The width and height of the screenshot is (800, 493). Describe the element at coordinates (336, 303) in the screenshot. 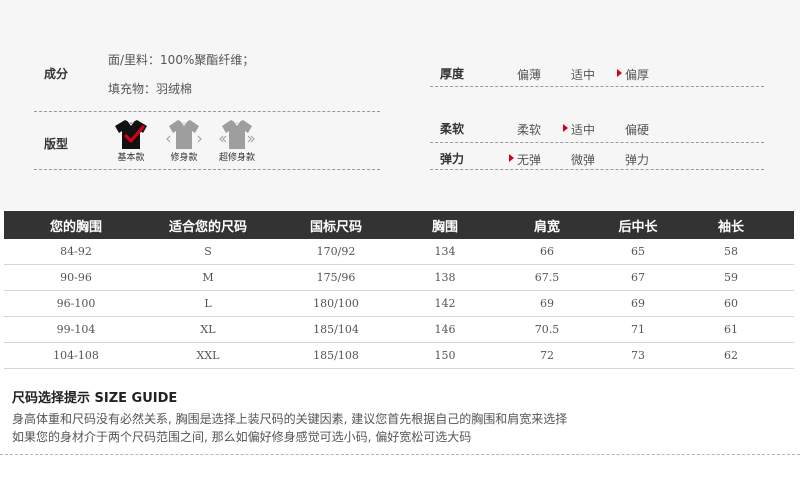

I see `table-cell: 180/100` at that location.